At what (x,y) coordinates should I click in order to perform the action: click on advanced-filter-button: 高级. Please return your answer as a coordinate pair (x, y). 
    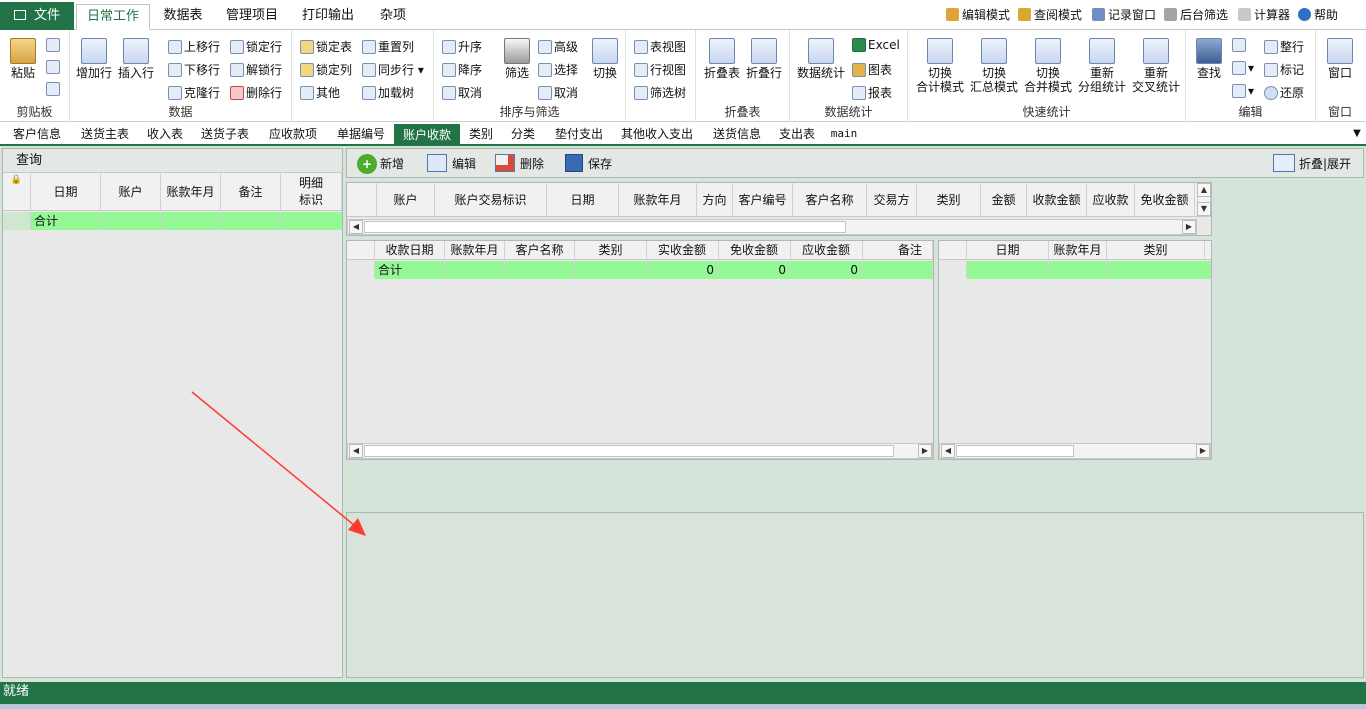
    Looking at the image, I should click on (558, 46).